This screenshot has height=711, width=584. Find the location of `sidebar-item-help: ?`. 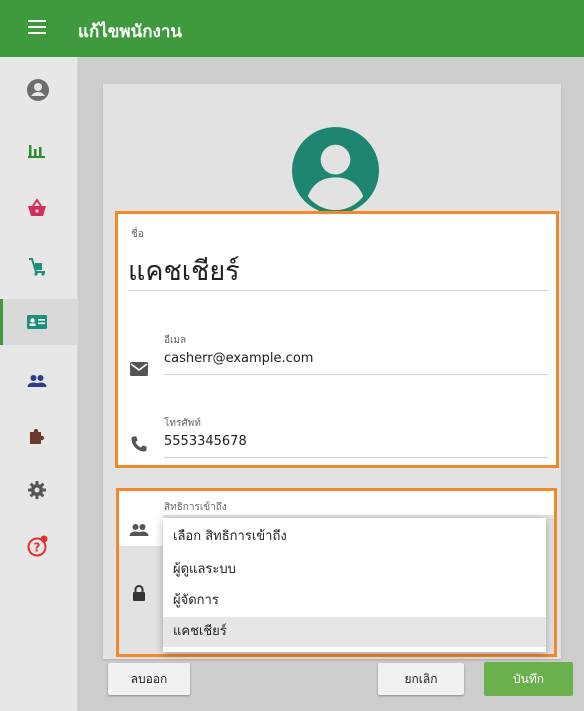

sidebar-item-help: ? is located at coordinates (39, 544).